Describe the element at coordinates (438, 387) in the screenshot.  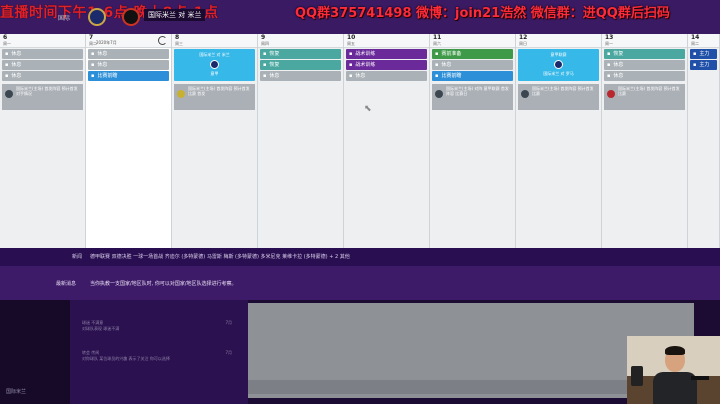
I see `content-scrollbar` at that location.